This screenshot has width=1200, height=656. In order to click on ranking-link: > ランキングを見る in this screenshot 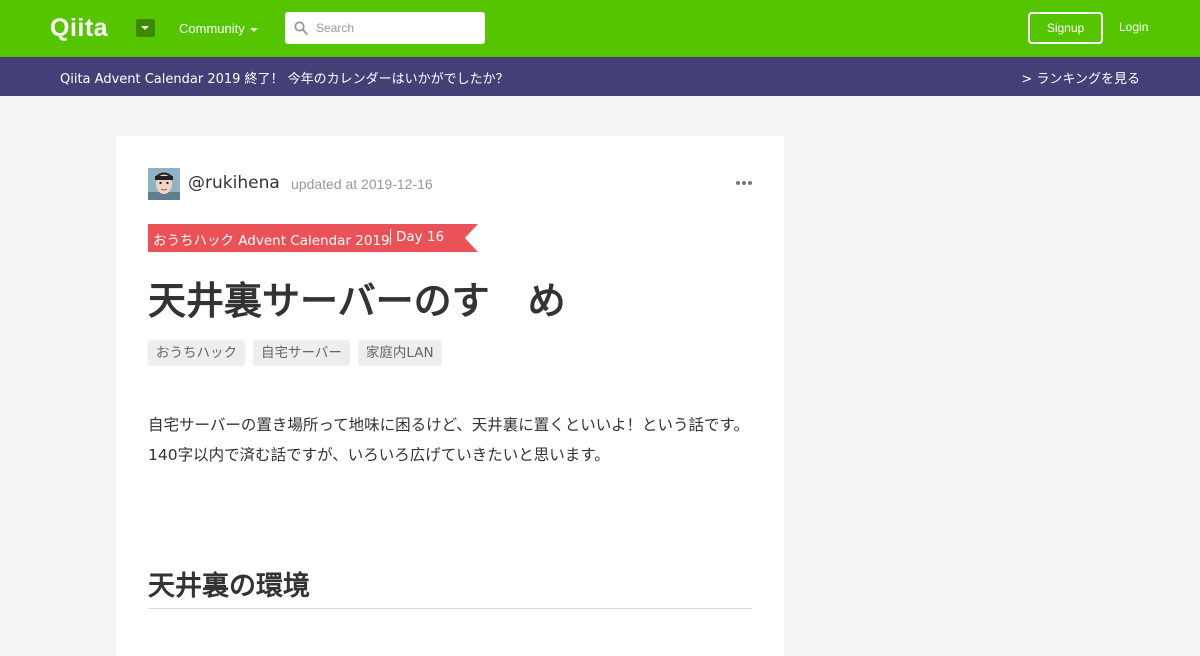, I will do `click(1080, 77)`.